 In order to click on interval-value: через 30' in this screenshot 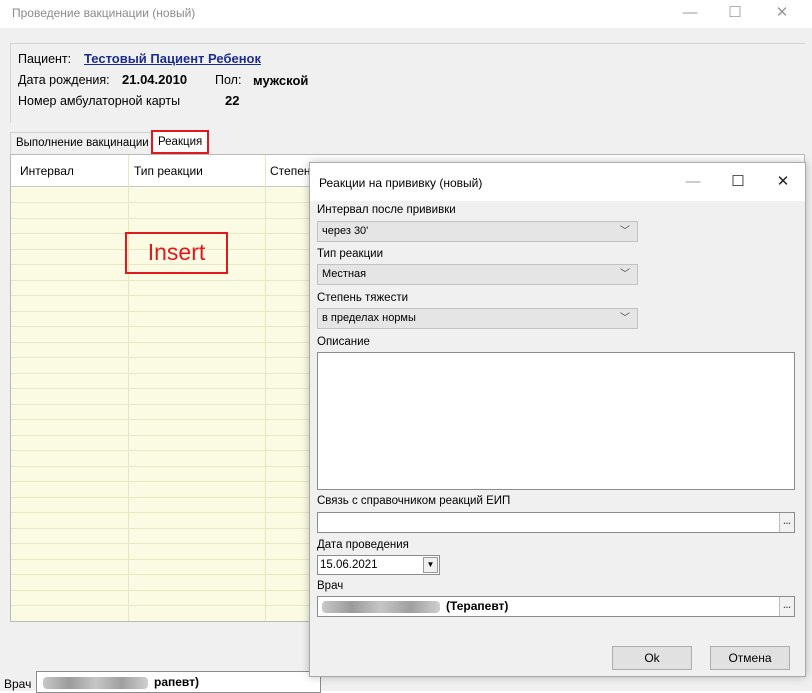, I will do `click(345, 231)`.